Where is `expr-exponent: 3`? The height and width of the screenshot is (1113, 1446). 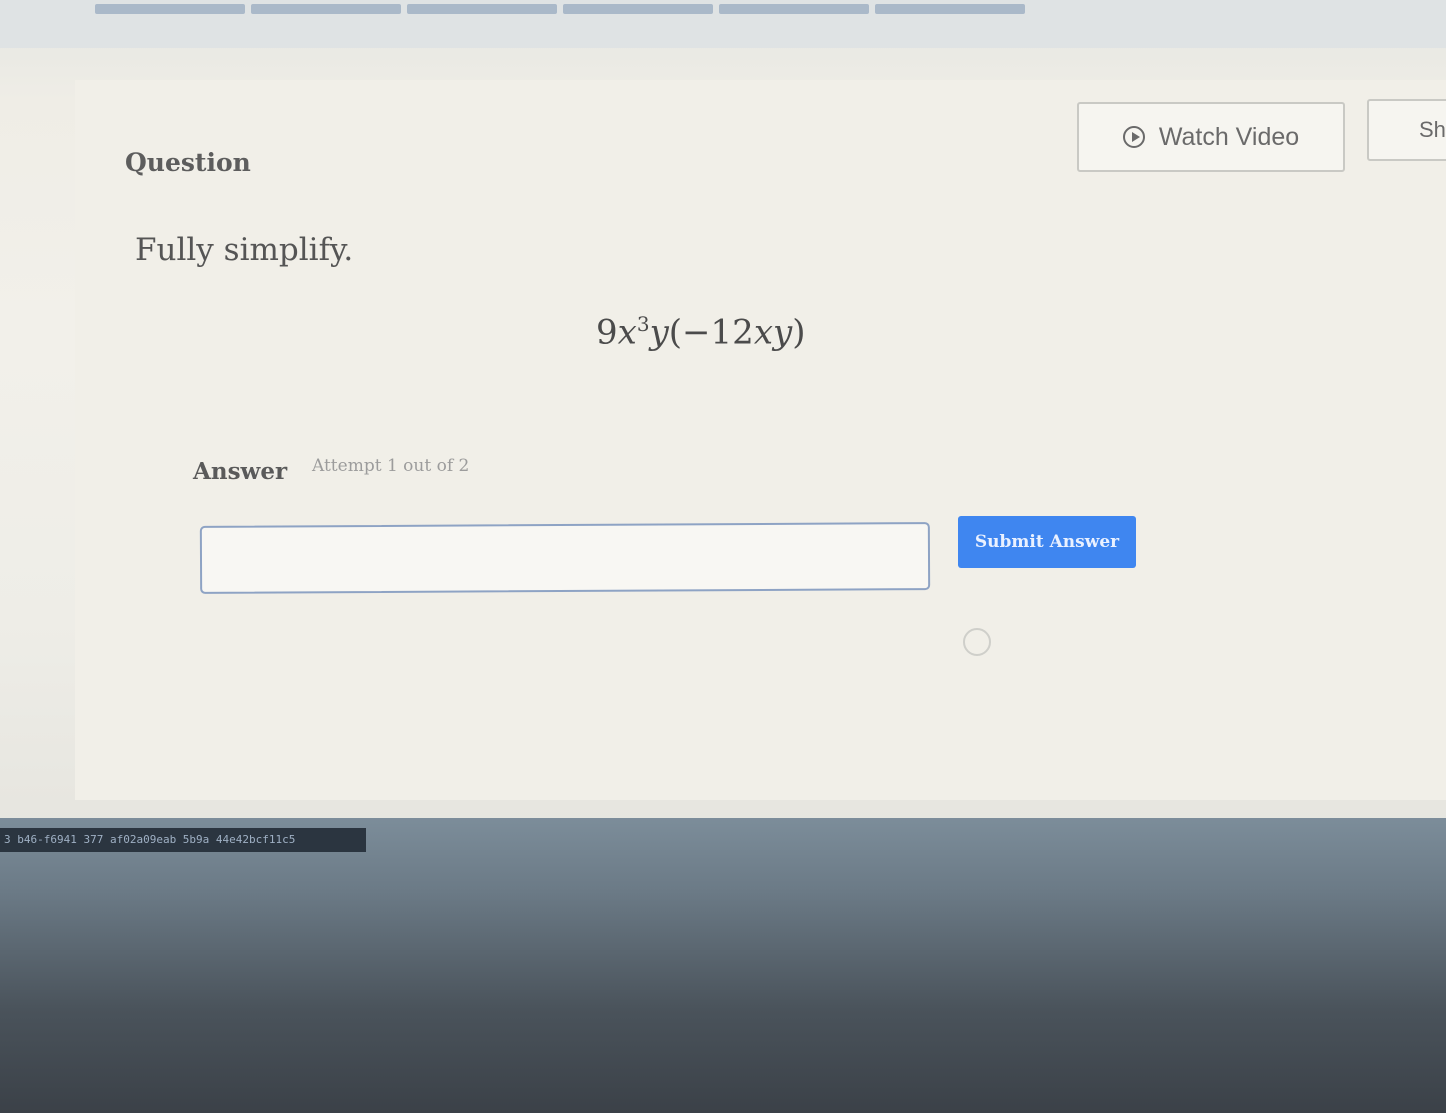 expr-exponent: 3 is located at coordinates (643, 324).